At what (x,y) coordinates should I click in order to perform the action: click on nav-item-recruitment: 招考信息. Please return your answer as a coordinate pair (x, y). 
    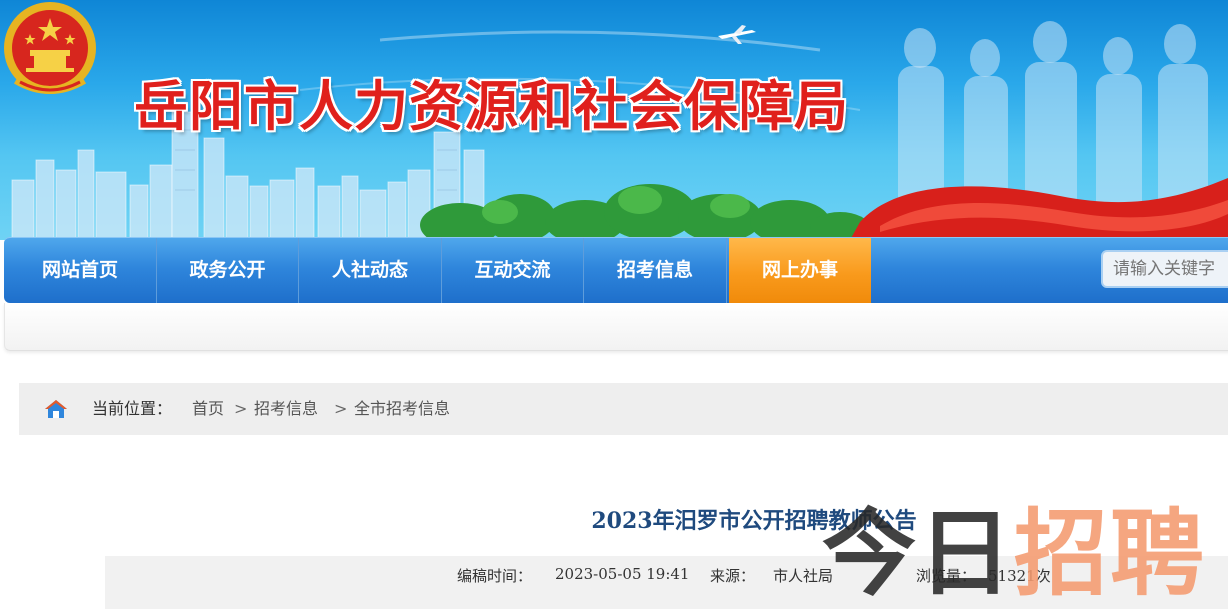
    Looking at the image, I should click on (655, 271).